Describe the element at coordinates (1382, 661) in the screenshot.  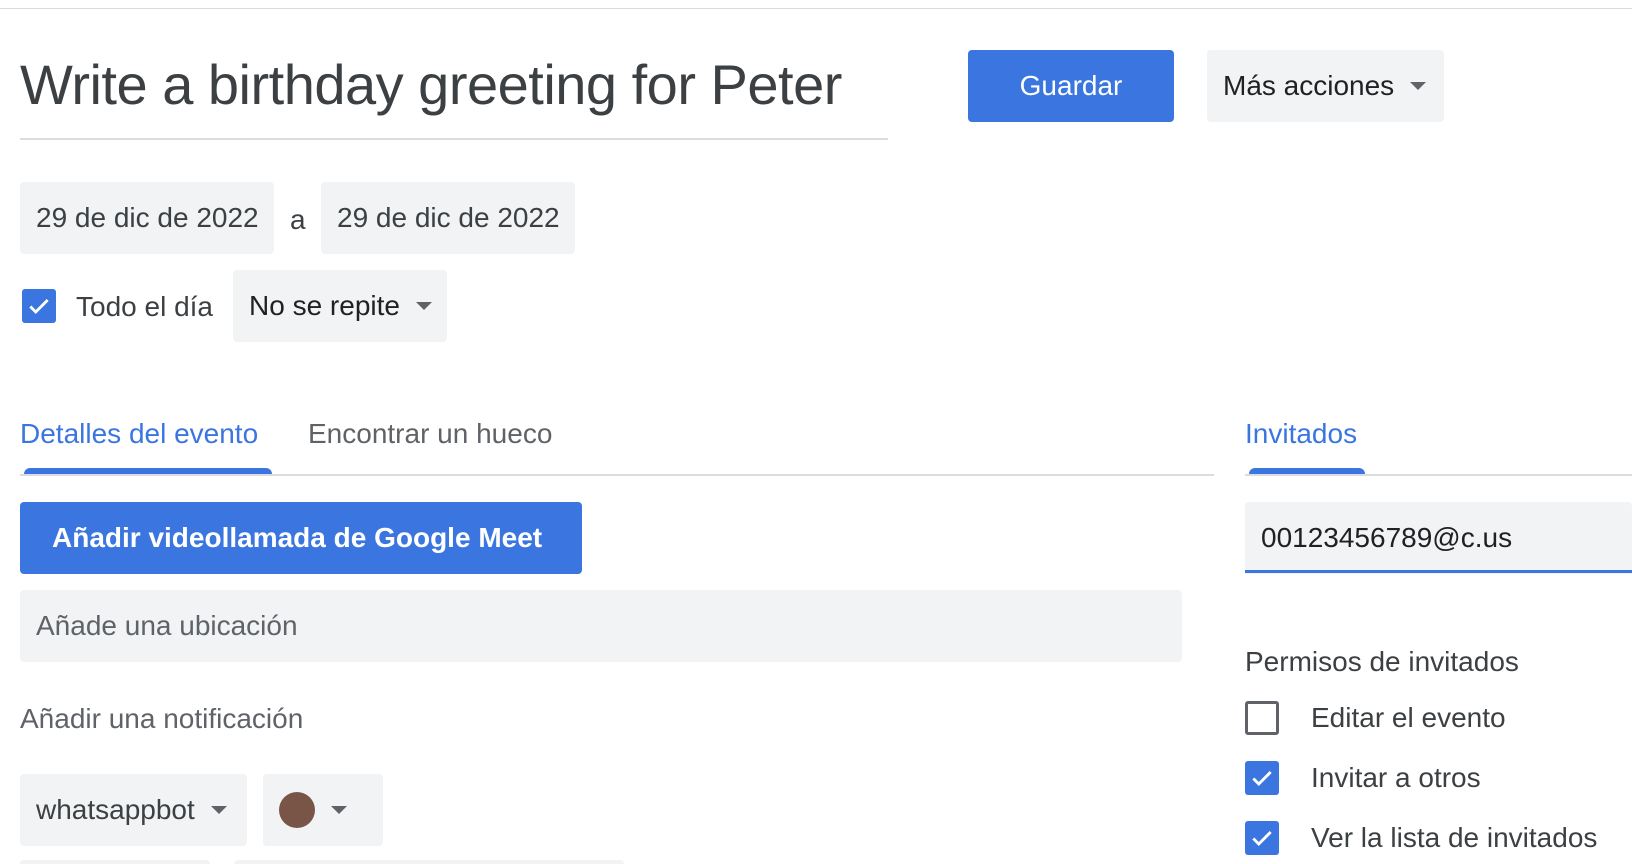
I see `guest-permissions-heading: Permisos de invitados` at that location.